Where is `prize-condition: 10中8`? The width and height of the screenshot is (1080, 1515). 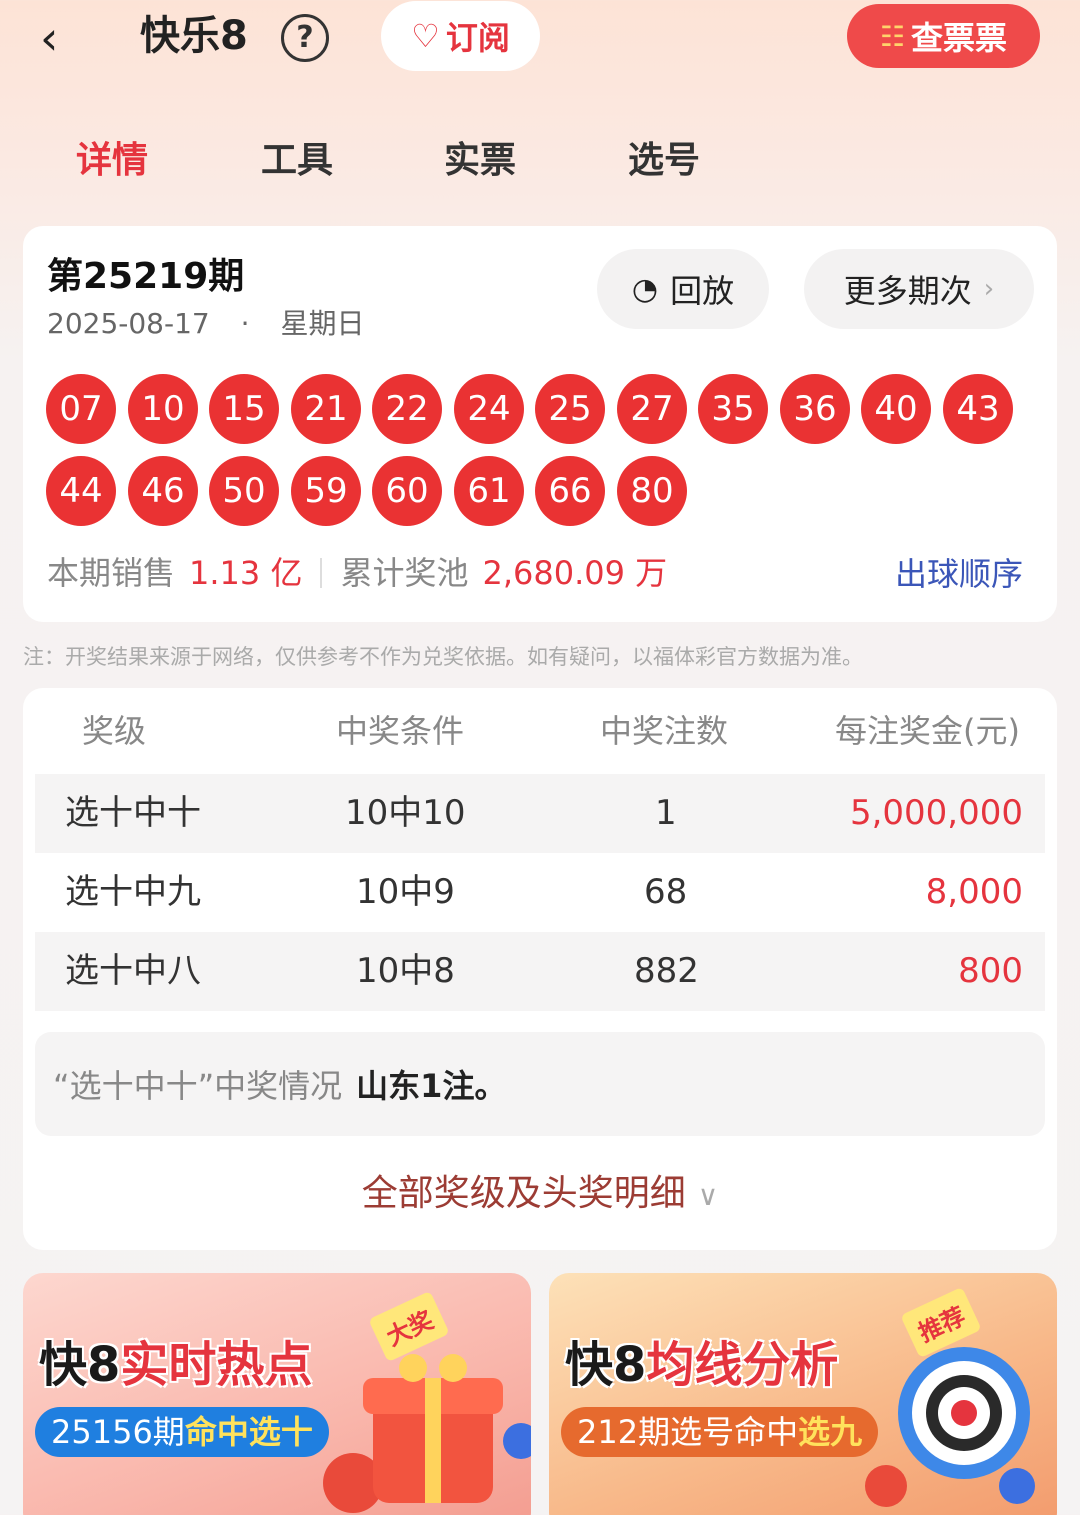 prize-condition: 10中8 is located at coordinates (405, 971).